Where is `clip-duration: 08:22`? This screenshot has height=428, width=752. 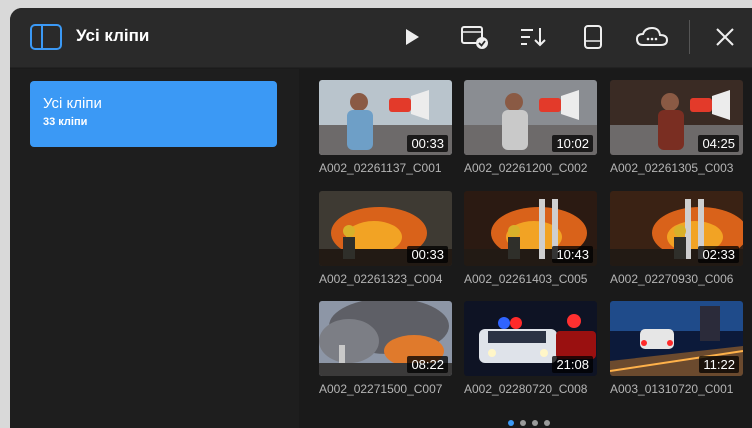 clip-duration: 08:22 is located at coordinates (427, 364).